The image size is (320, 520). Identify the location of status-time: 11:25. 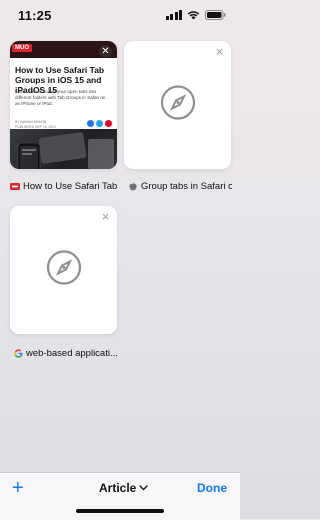
(35, 15).